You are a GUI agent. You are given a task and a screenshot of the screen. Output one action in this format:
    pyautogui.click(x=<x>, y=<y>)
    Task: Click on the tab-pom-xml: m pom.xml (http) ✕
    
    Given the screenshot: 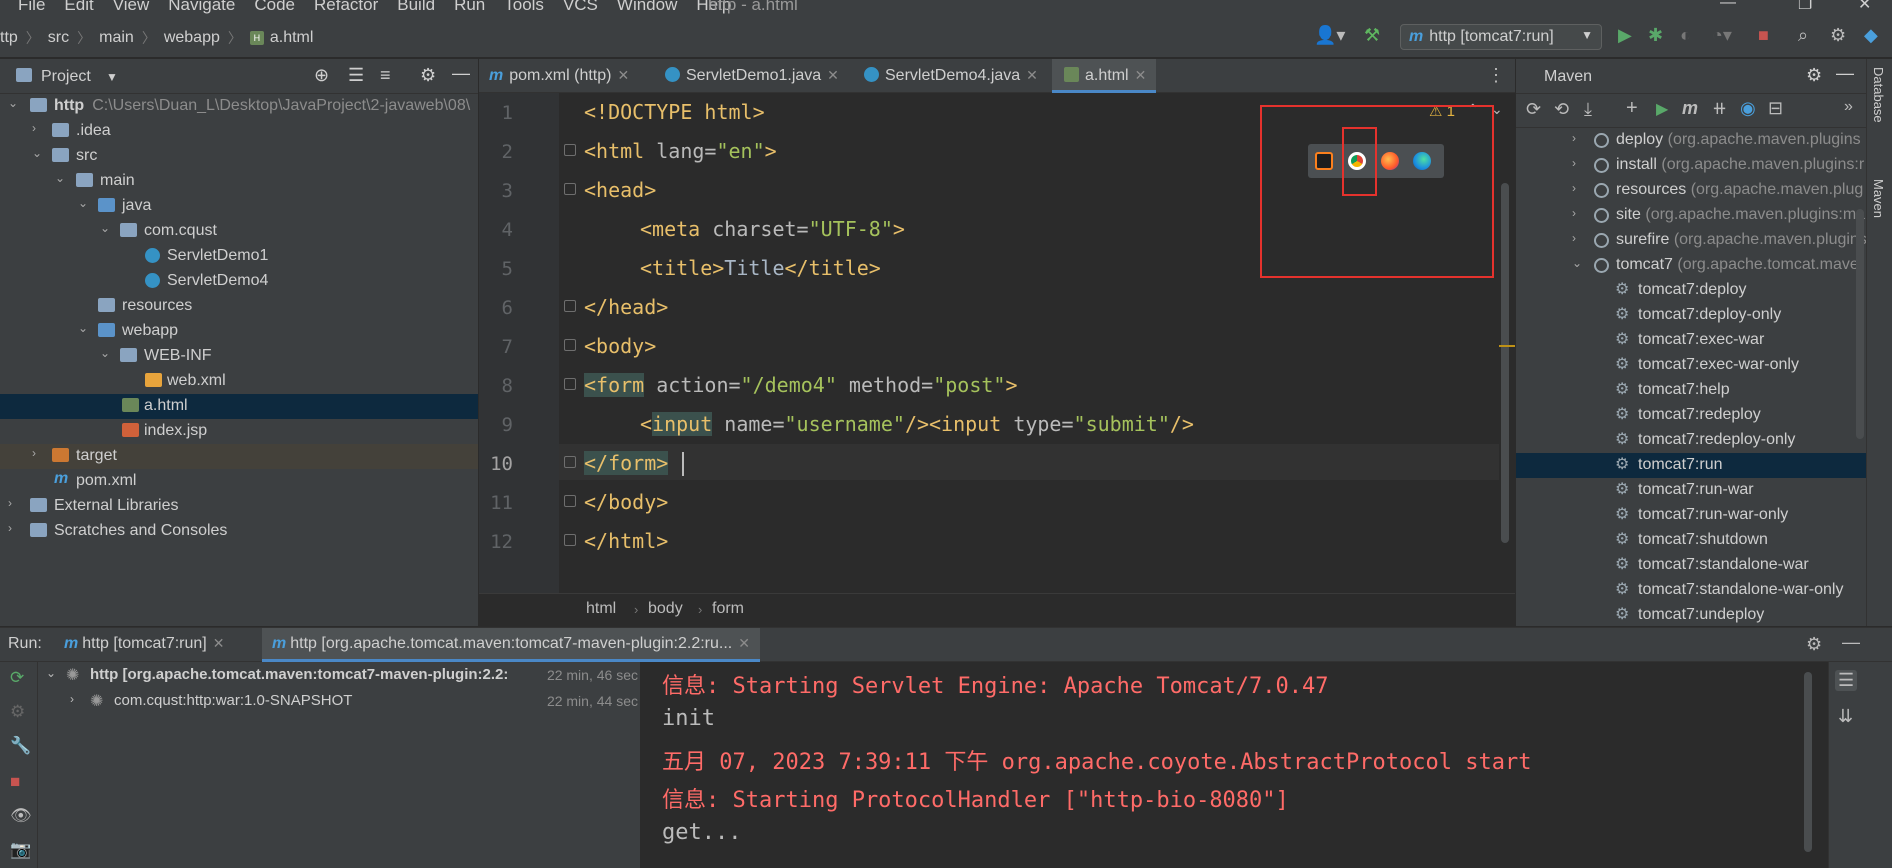 What is the action you would take?
    pyautogui.click(x=559, y=76)
    